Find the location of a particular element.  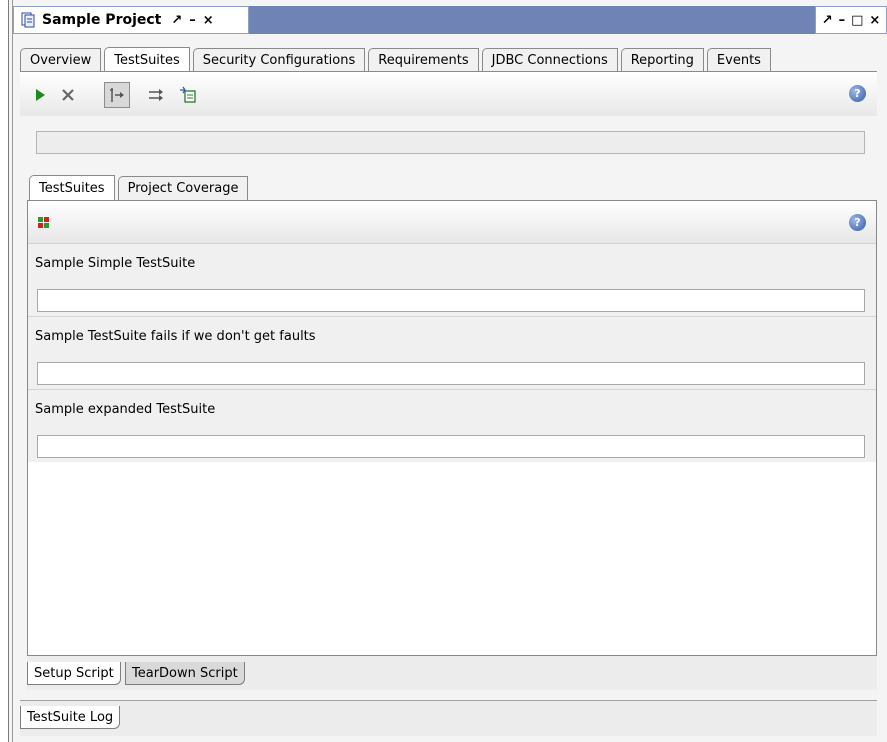

undock-all-icon: ↗ is located at coordinates (827, 20).